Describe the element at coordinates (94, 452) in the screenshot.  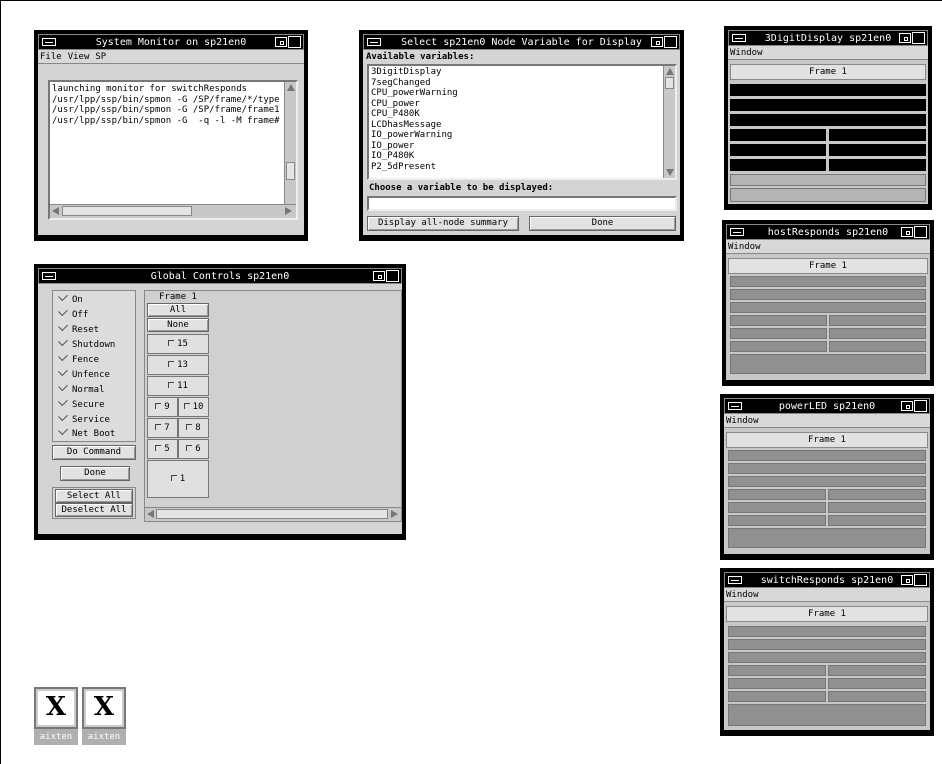
I see `do-command-button: Do Command` at that location.